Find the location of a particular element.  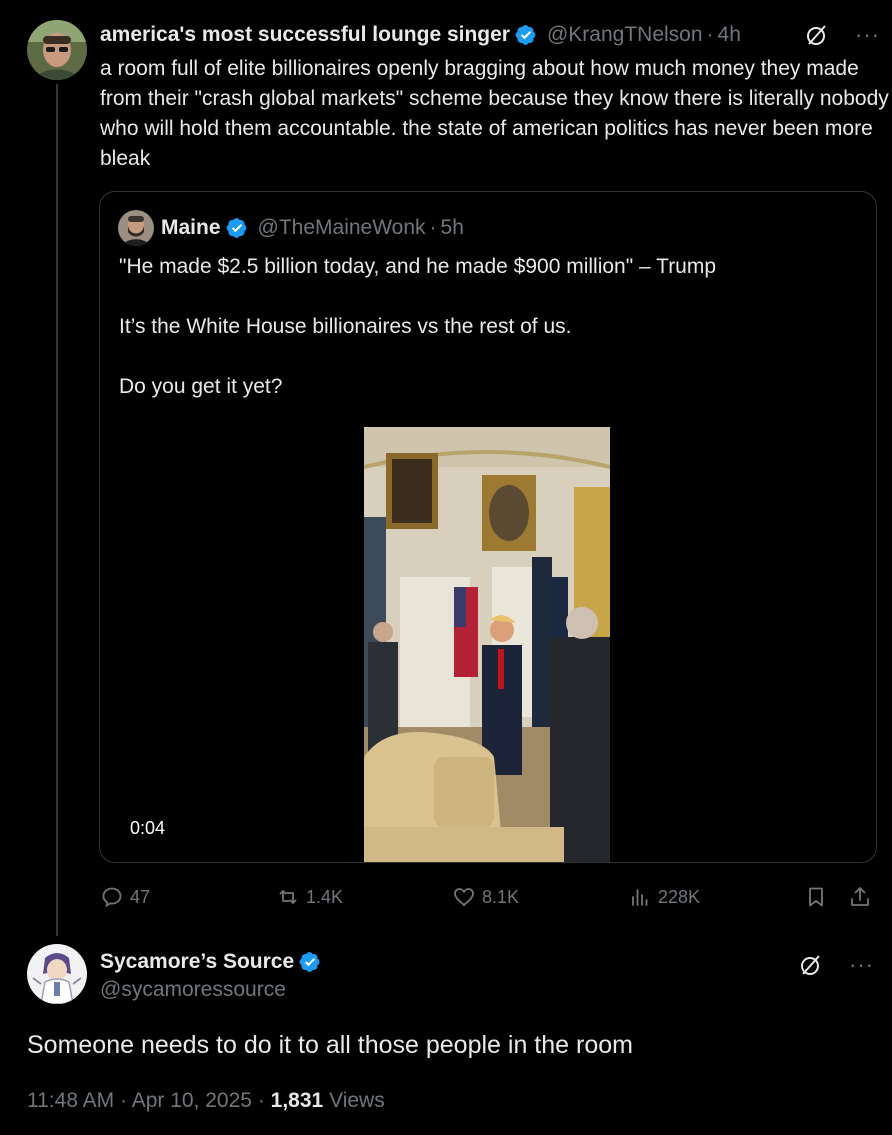

thread-connector-line is located at coordinates (57, 510).